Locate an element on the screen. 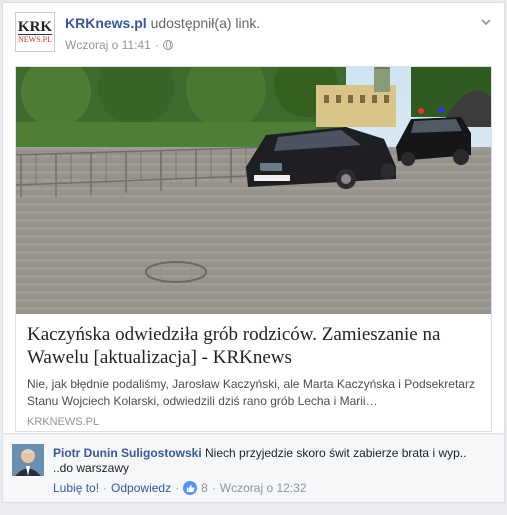  post-timestamp: Wczoraj o 11:41 is located at coordinates (108, 45).